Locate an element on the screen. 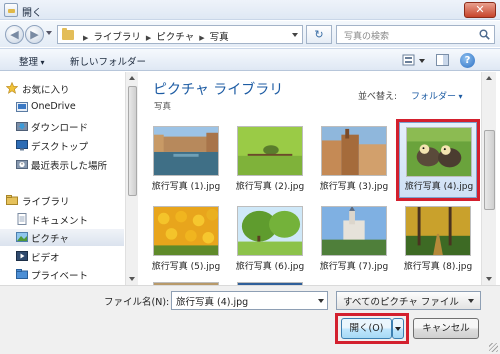 The width and height of the screenshot is (500, 354). sidebar-item-onedrive: OneDrive is located at coordinates (62, 107).